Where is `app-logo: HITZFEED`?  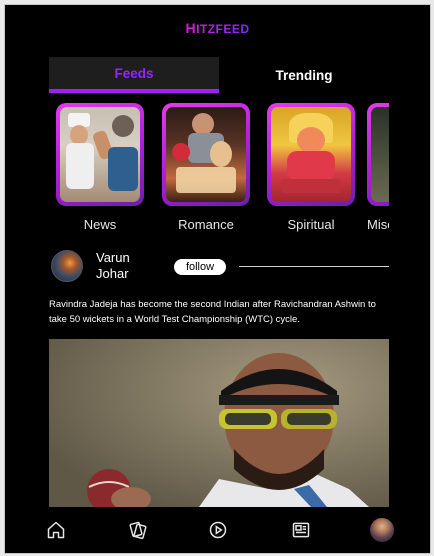 app-logo: HITZFEED is located at coordinates (217, 28).